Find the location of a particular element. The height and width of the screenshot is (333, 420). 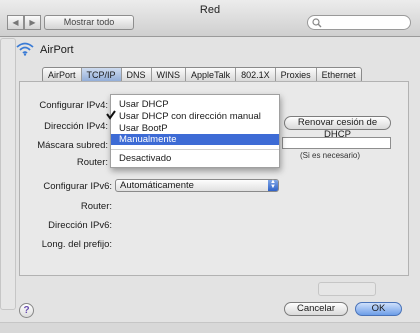

router6-label: Router: is located at coordinates (96, 206).